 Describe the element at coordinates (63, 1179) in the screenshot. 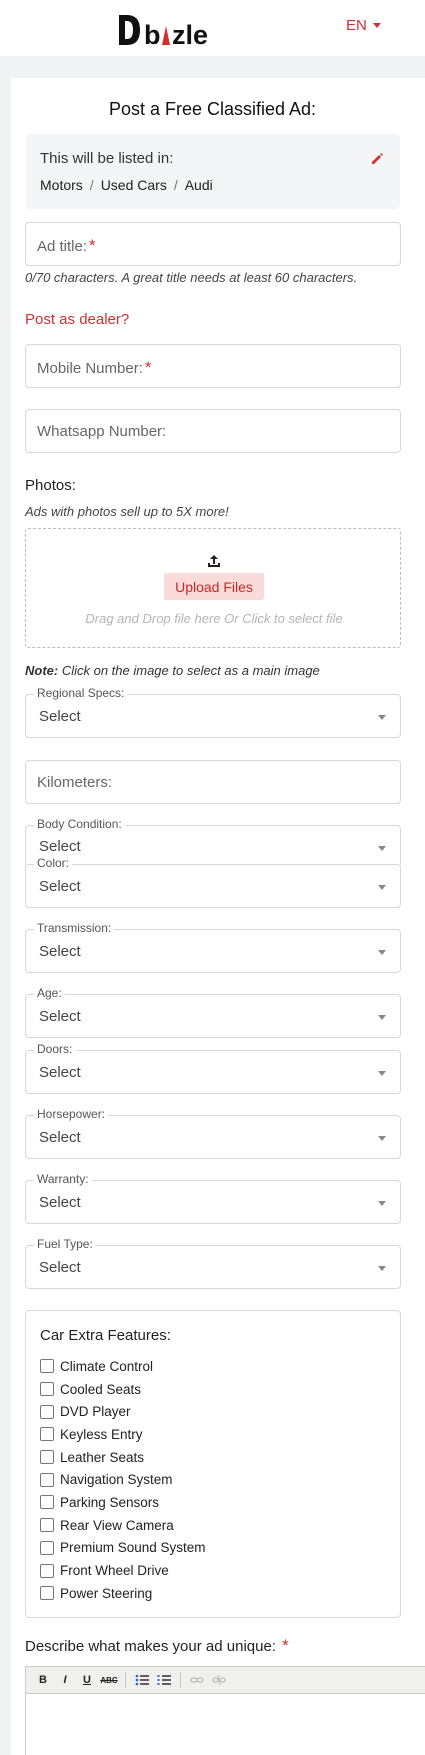

I see `warranty-label: Warranty:` at that location.